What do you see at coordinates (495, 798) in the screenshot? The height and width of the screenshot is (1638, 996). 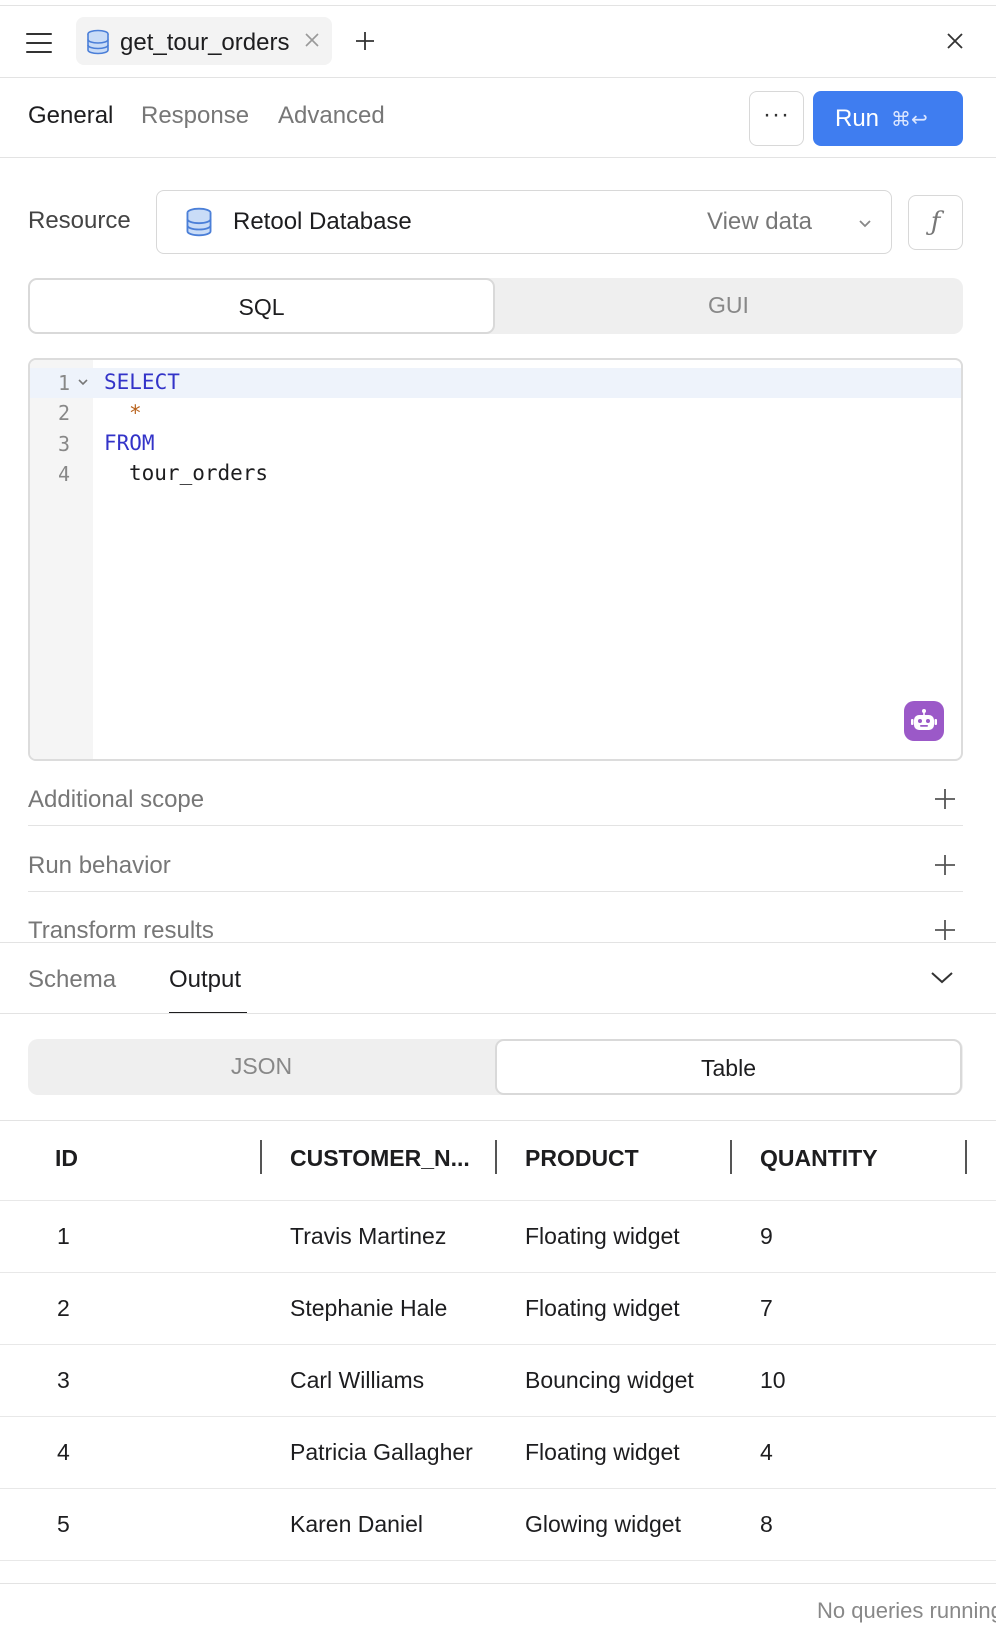 I see `section-additional-scope: Additional scope` at bounding box center [495, 798].